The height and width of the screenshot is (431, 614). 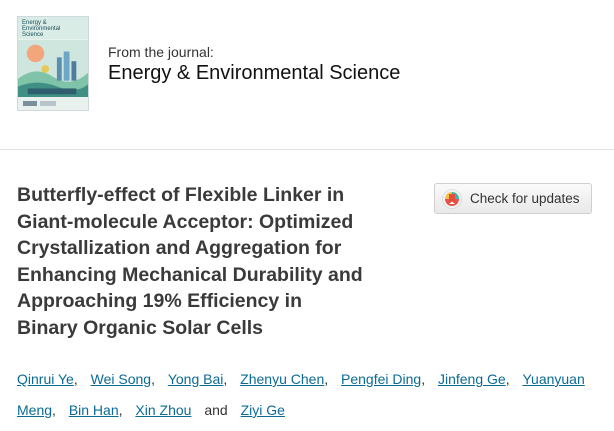 I want to click on journal-cover-image: Energy & Environmental Science, so click(x=53, y=63).